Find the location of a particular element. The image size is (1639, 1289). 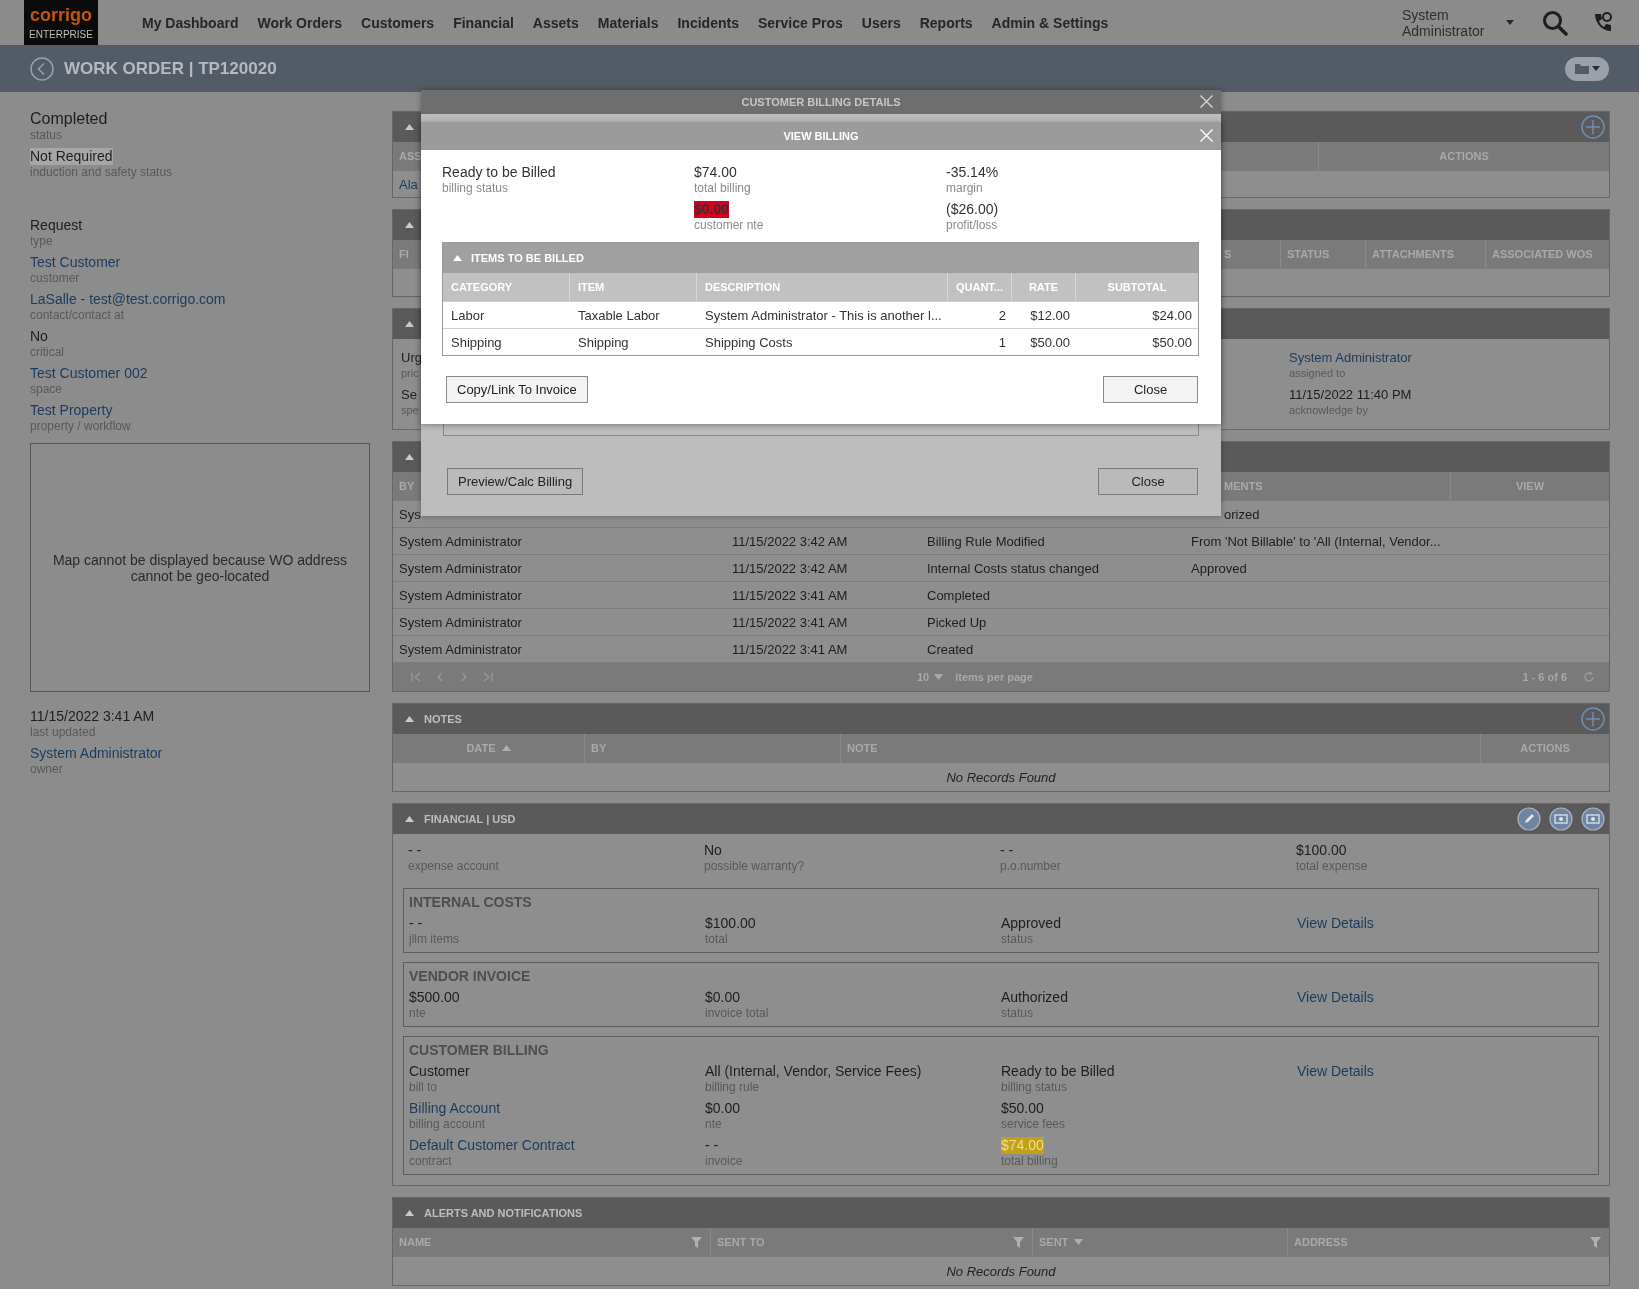

menu-item: Materials is located at coordinates (628, 22).